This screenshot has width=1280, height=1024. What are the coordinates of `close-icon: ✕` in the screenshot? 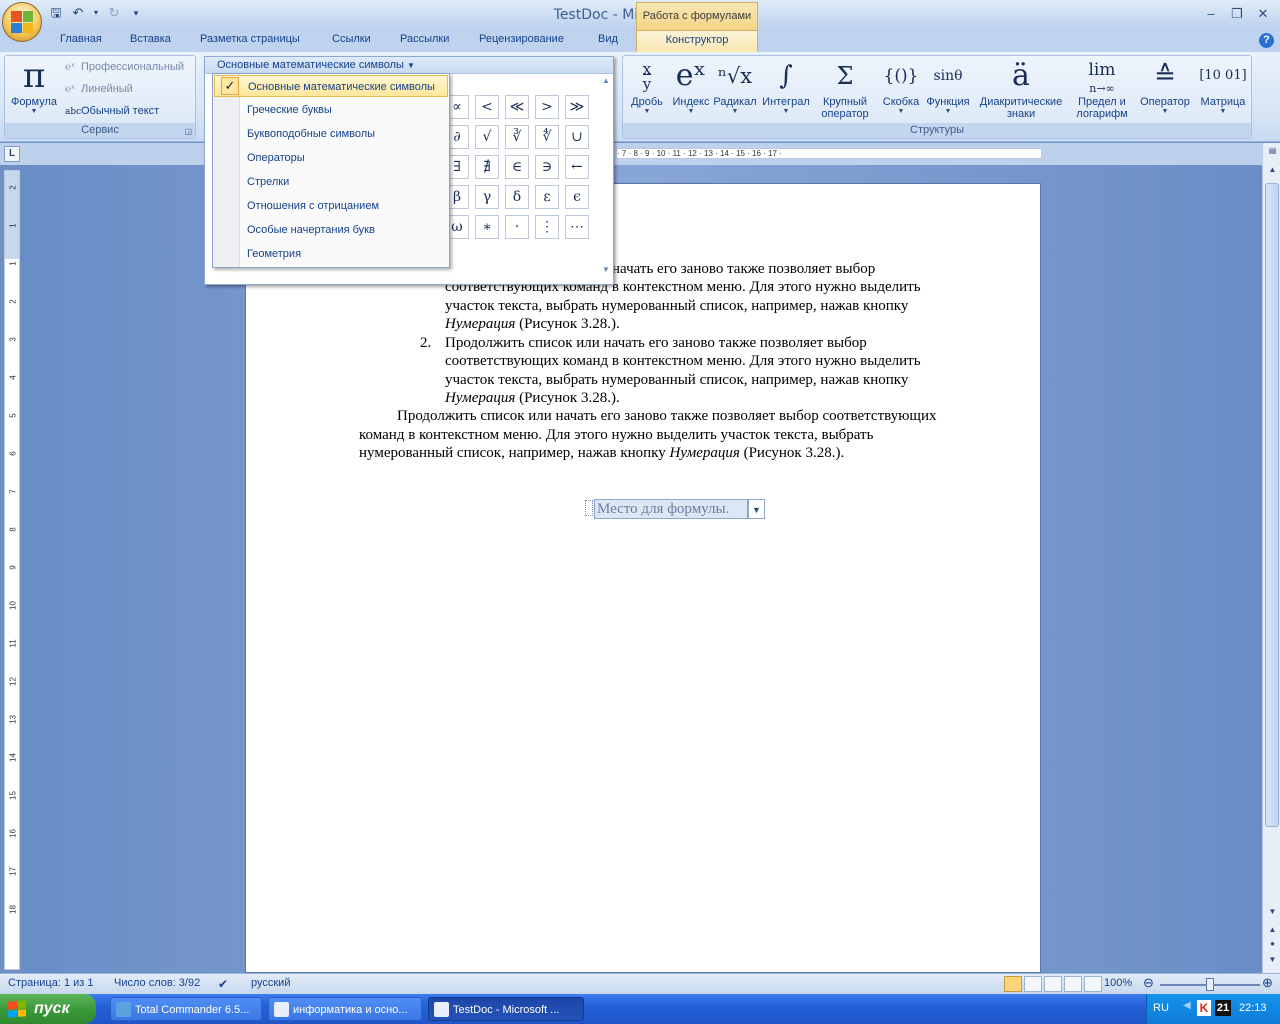 It's located at (1263, 14).